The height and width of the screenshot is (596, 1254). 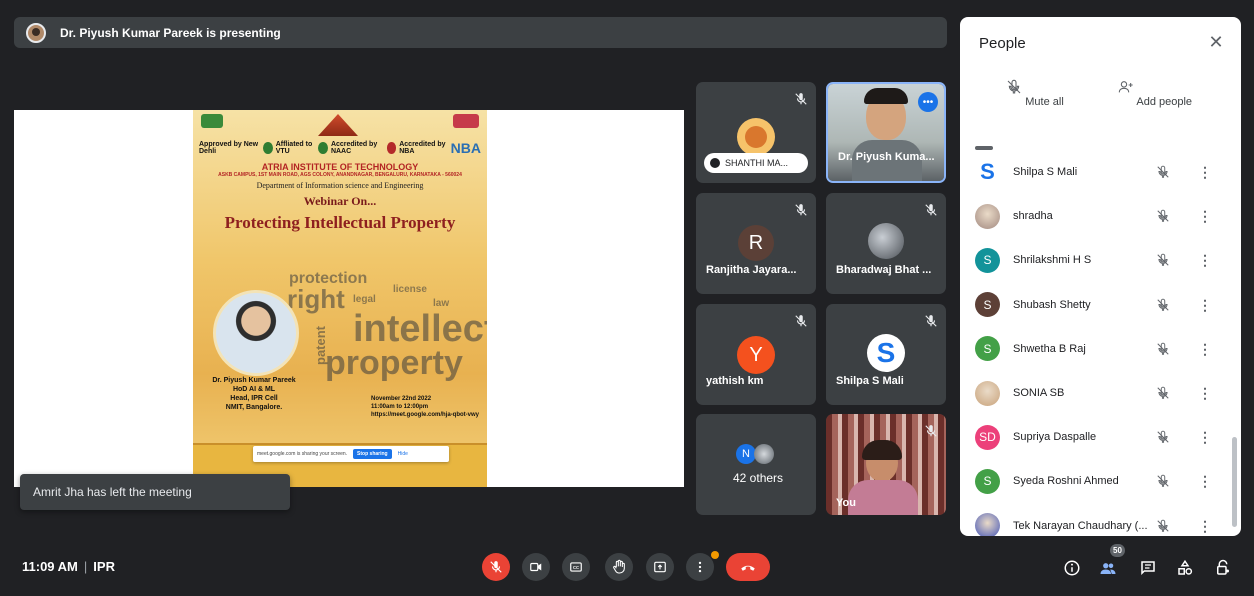 What do you see at coordinates (422, 148) in the screenshot?
I see `nba-label: Accredited by NBA` at bounding box center [422, 148].